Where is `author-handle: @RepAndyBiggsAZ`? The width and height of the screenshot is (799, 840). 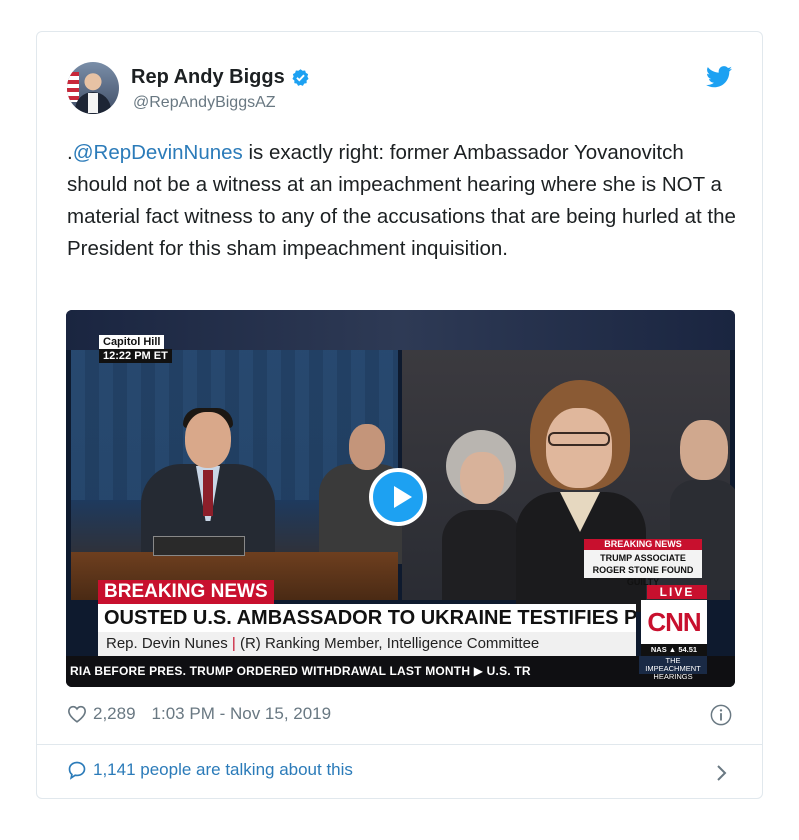 author-handle: @RepAndyBiggsAZ is located at coordinates (204, 103).